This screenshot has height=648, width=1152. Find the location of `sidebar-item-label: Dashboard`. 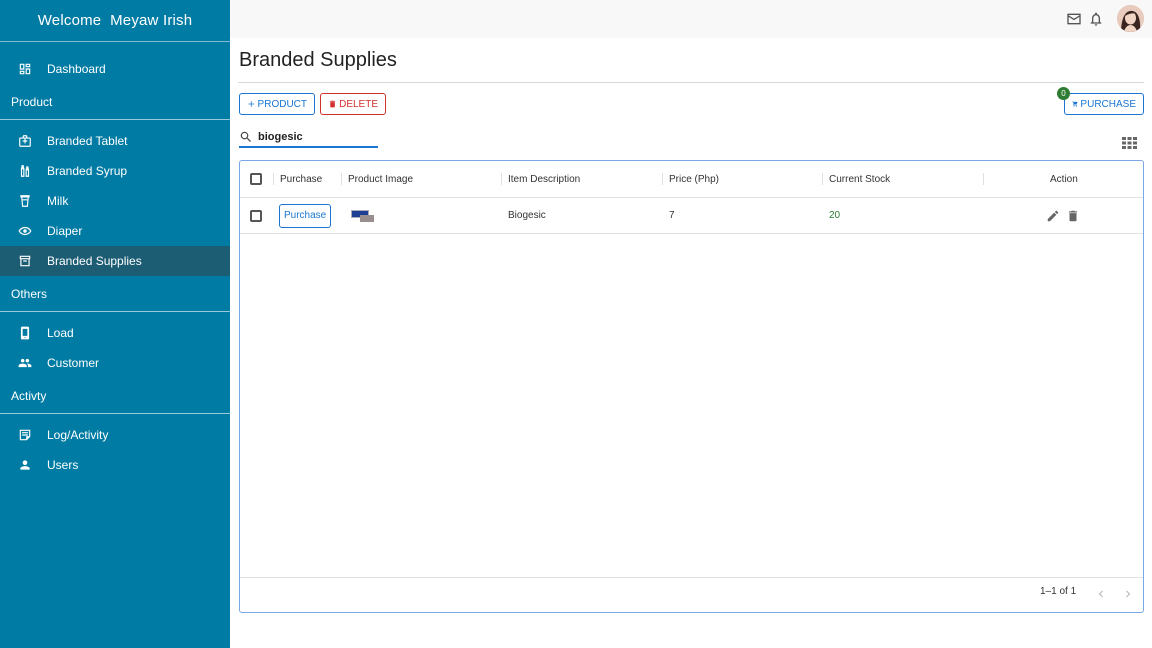

sidebar-item-label: Dashboard is located at coordinates (76, 69).